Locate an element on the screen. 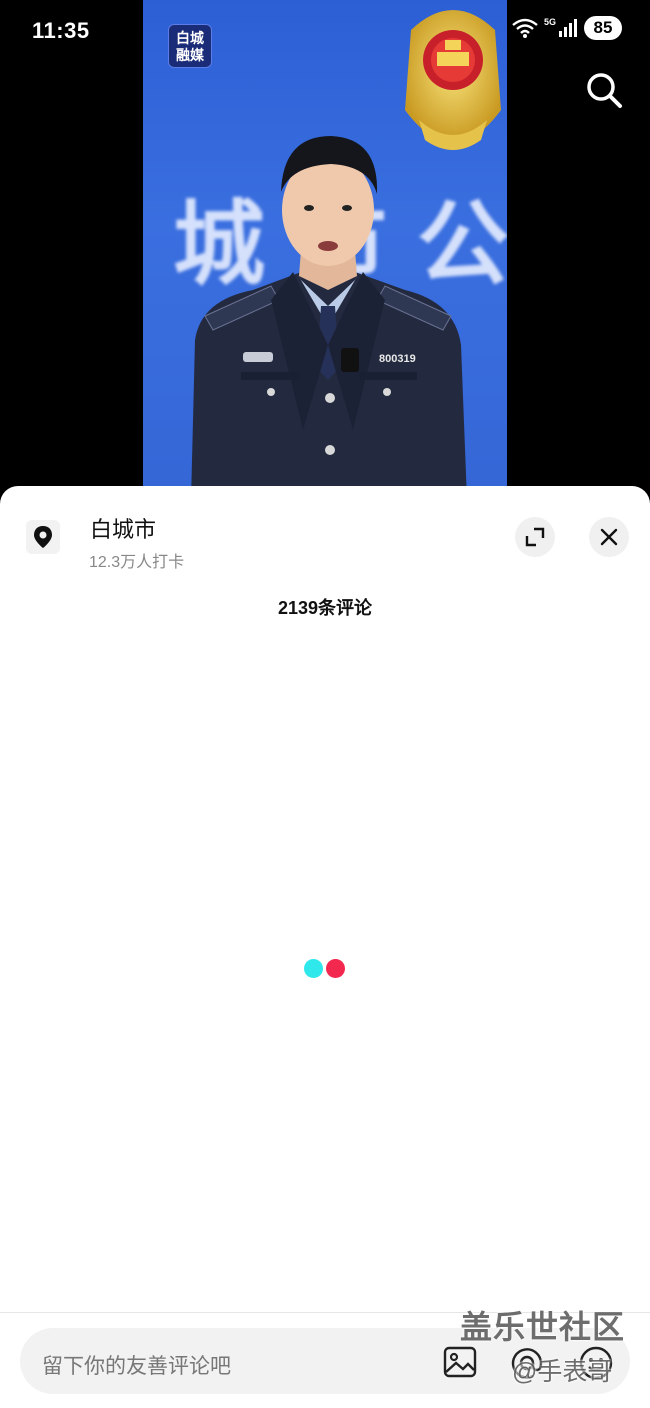 This screenshot has height=1408, width=650. officer-figure: 800319 is located at coordinates (329, 318).